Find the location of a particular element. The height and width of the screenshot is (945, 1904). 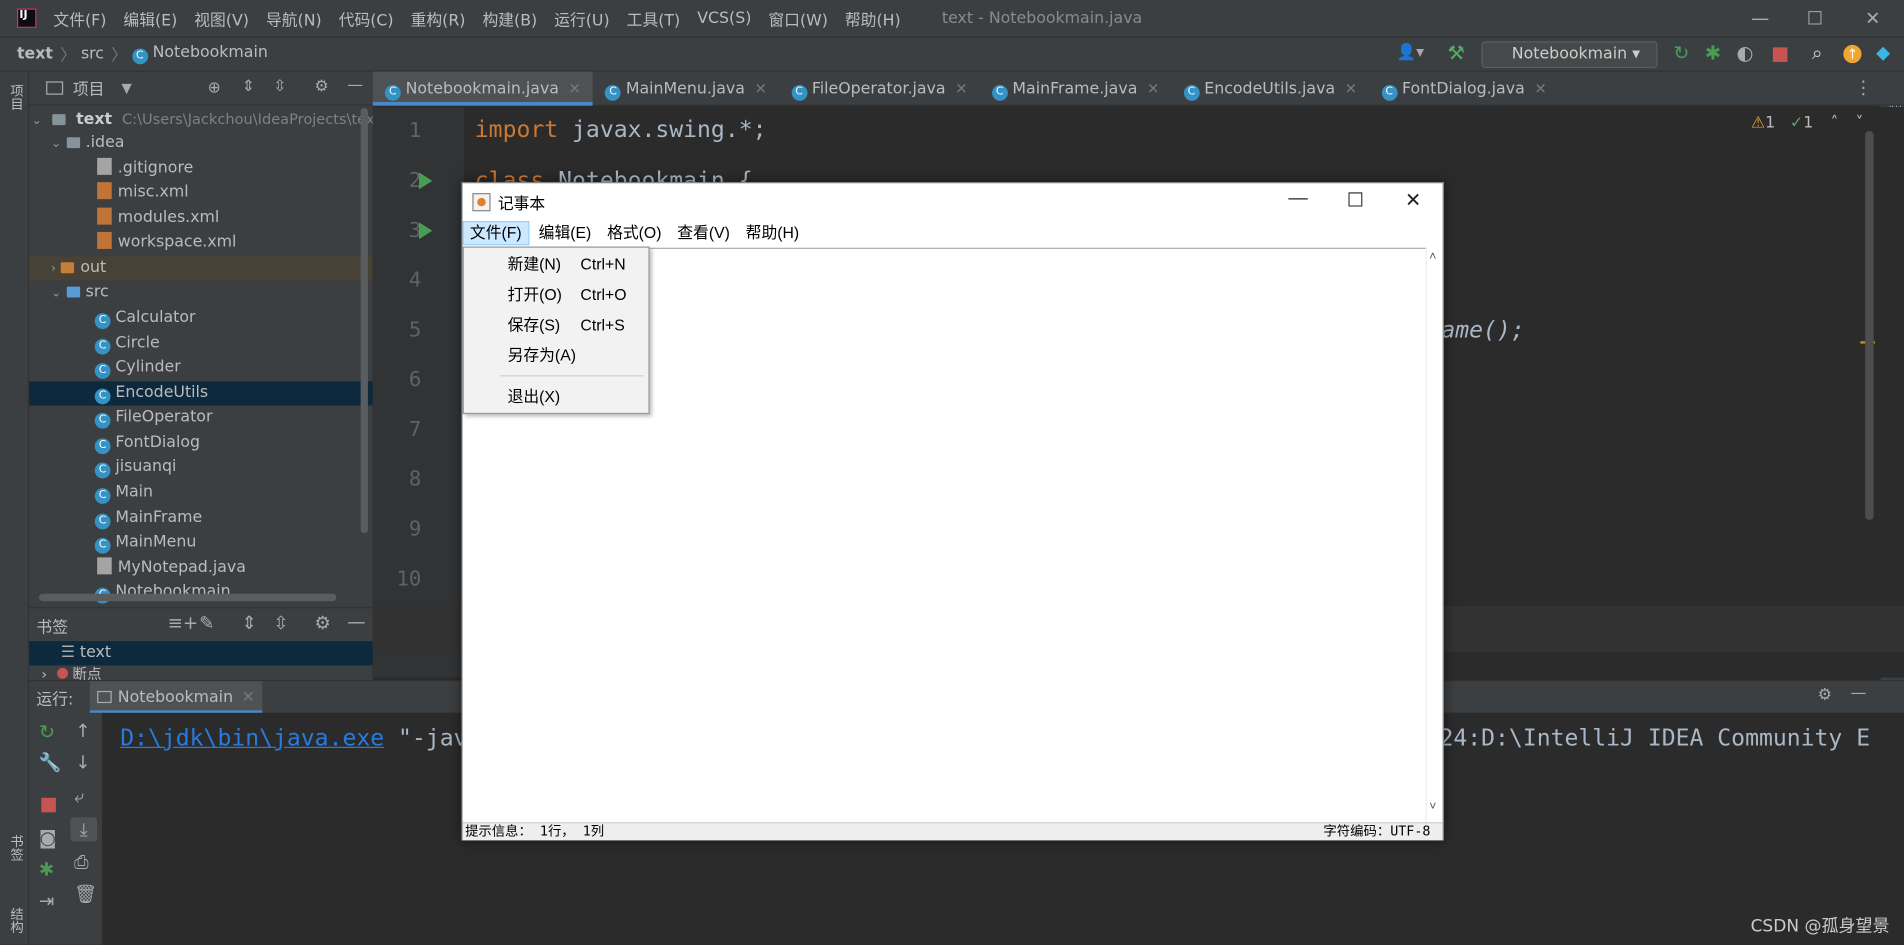

project-tool-window-tab: 项目 is located at coordinates (15, 97).